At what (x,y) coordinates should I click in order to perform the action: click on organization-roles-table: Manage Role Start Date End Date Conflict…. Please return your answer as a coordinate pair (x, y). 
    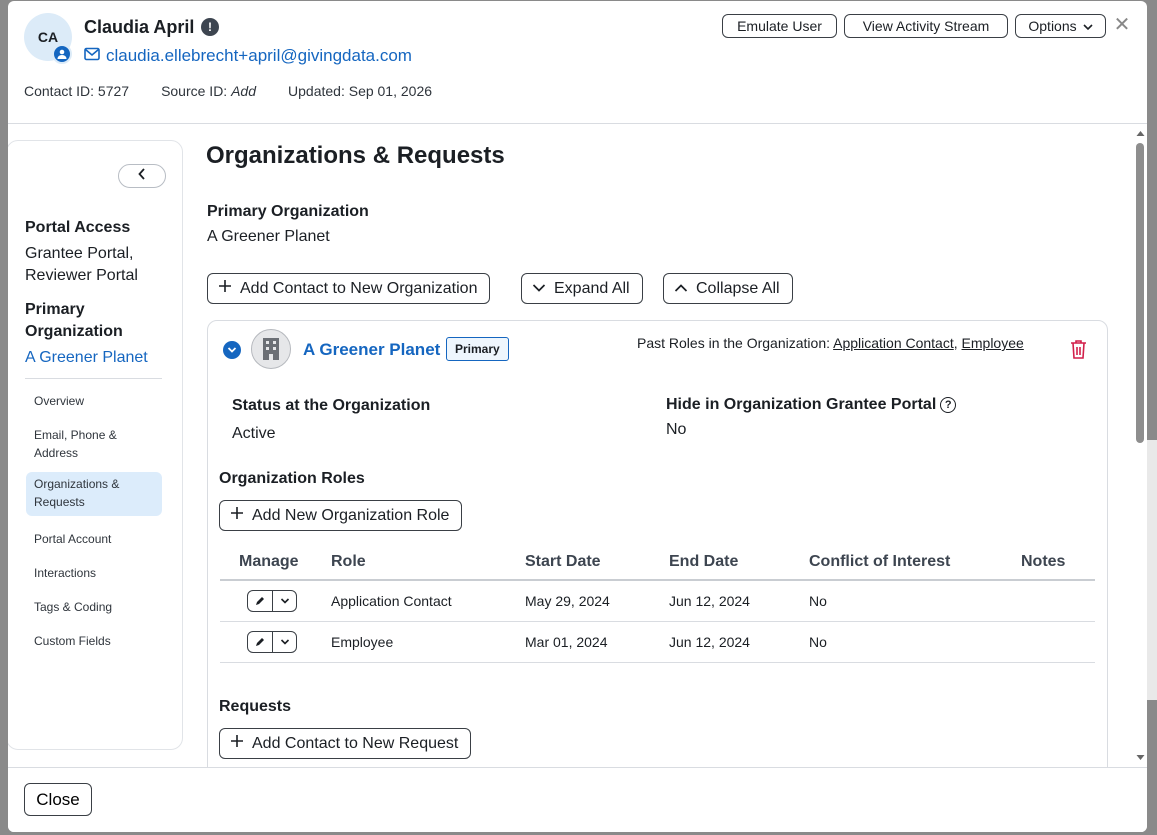
    Looking at the image, I should click on (657, 604).